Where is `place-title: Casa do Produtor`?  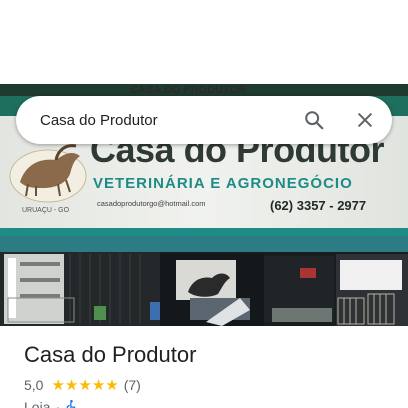 place-title: Casa do Produtor is located at coordinates (110, 355).